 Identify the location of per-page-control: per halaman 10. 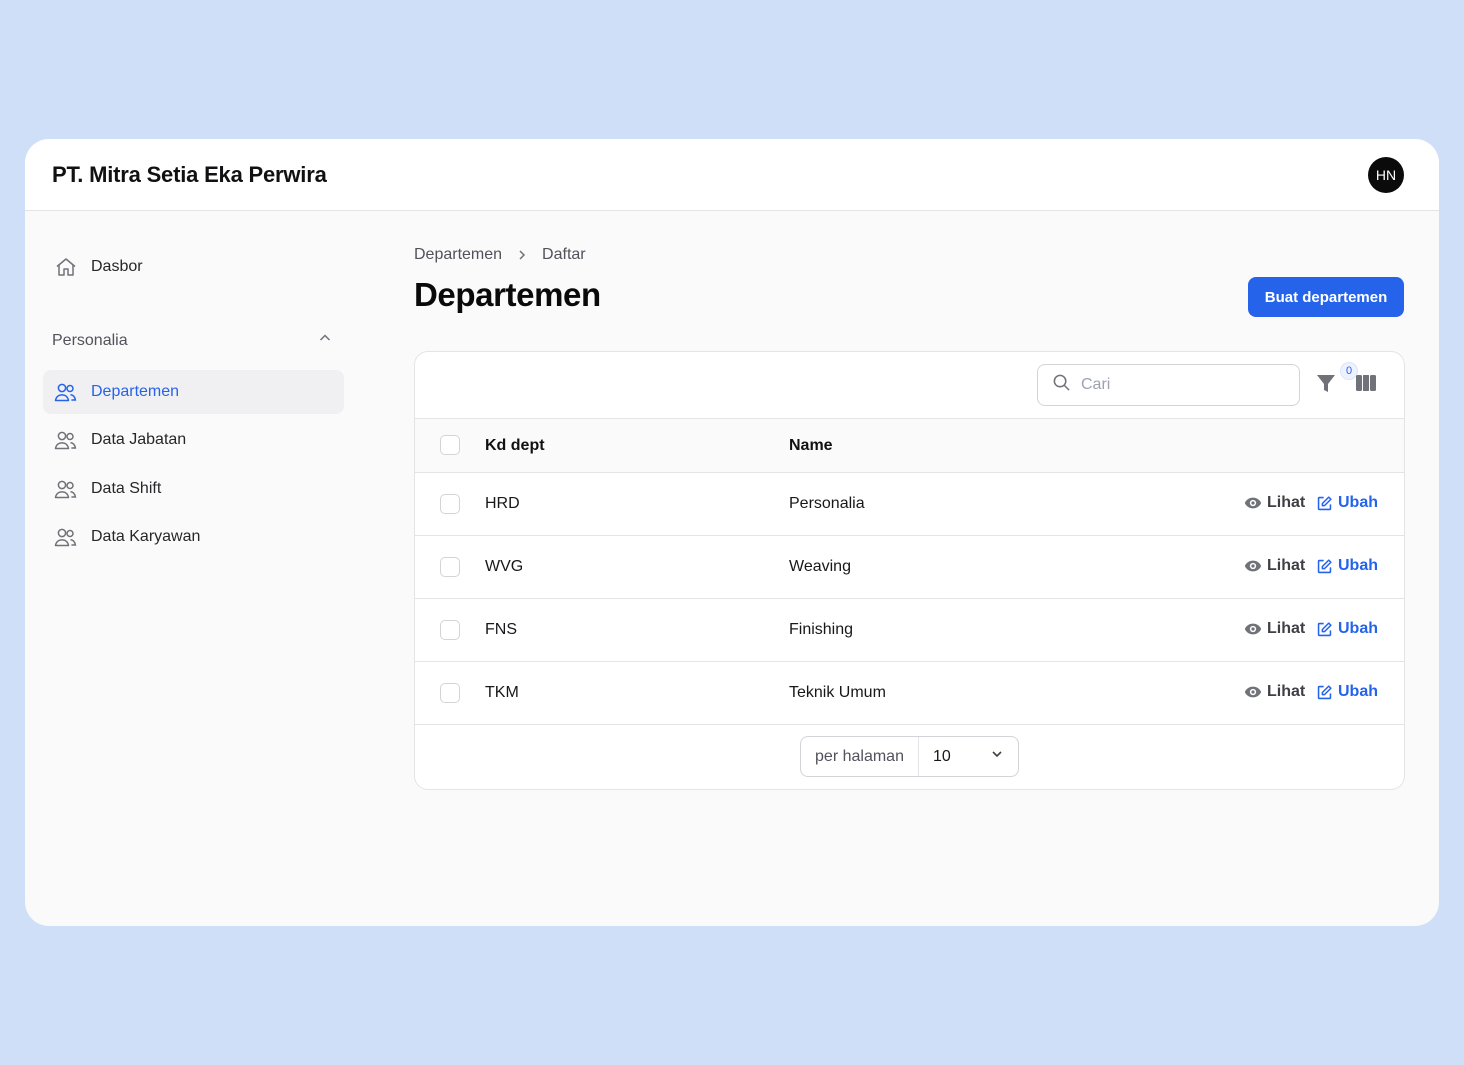
(909, 756).